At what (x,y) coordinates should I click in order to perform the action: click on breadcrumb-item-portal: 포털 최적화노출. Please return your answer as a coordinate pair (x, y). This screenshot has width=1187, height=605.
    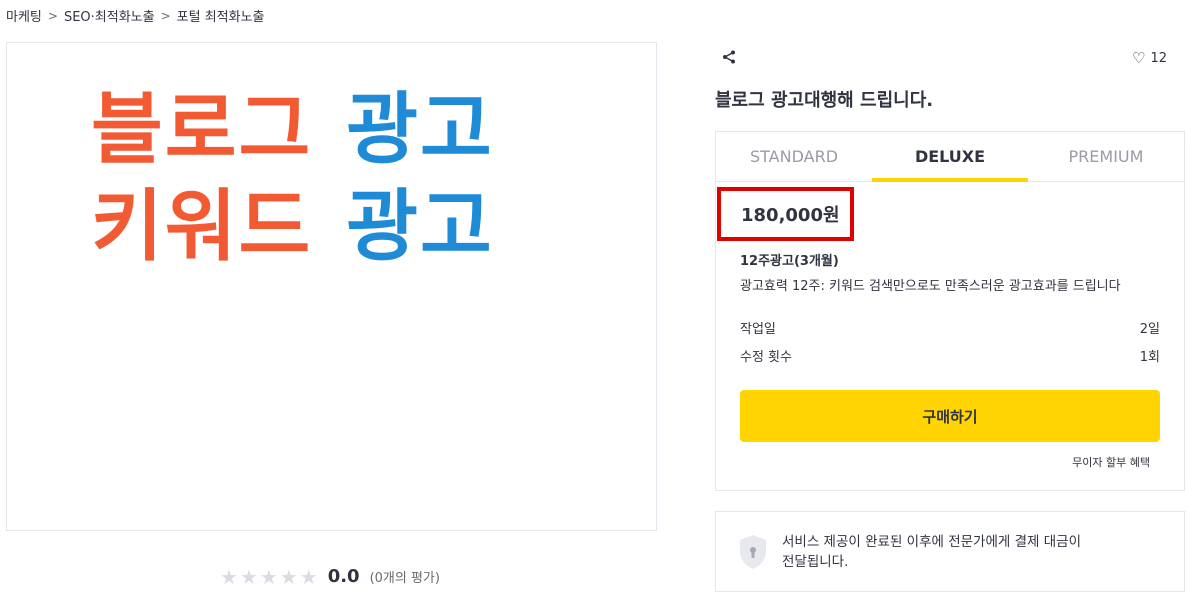
    Looking at the image, I should click on (221, 15).